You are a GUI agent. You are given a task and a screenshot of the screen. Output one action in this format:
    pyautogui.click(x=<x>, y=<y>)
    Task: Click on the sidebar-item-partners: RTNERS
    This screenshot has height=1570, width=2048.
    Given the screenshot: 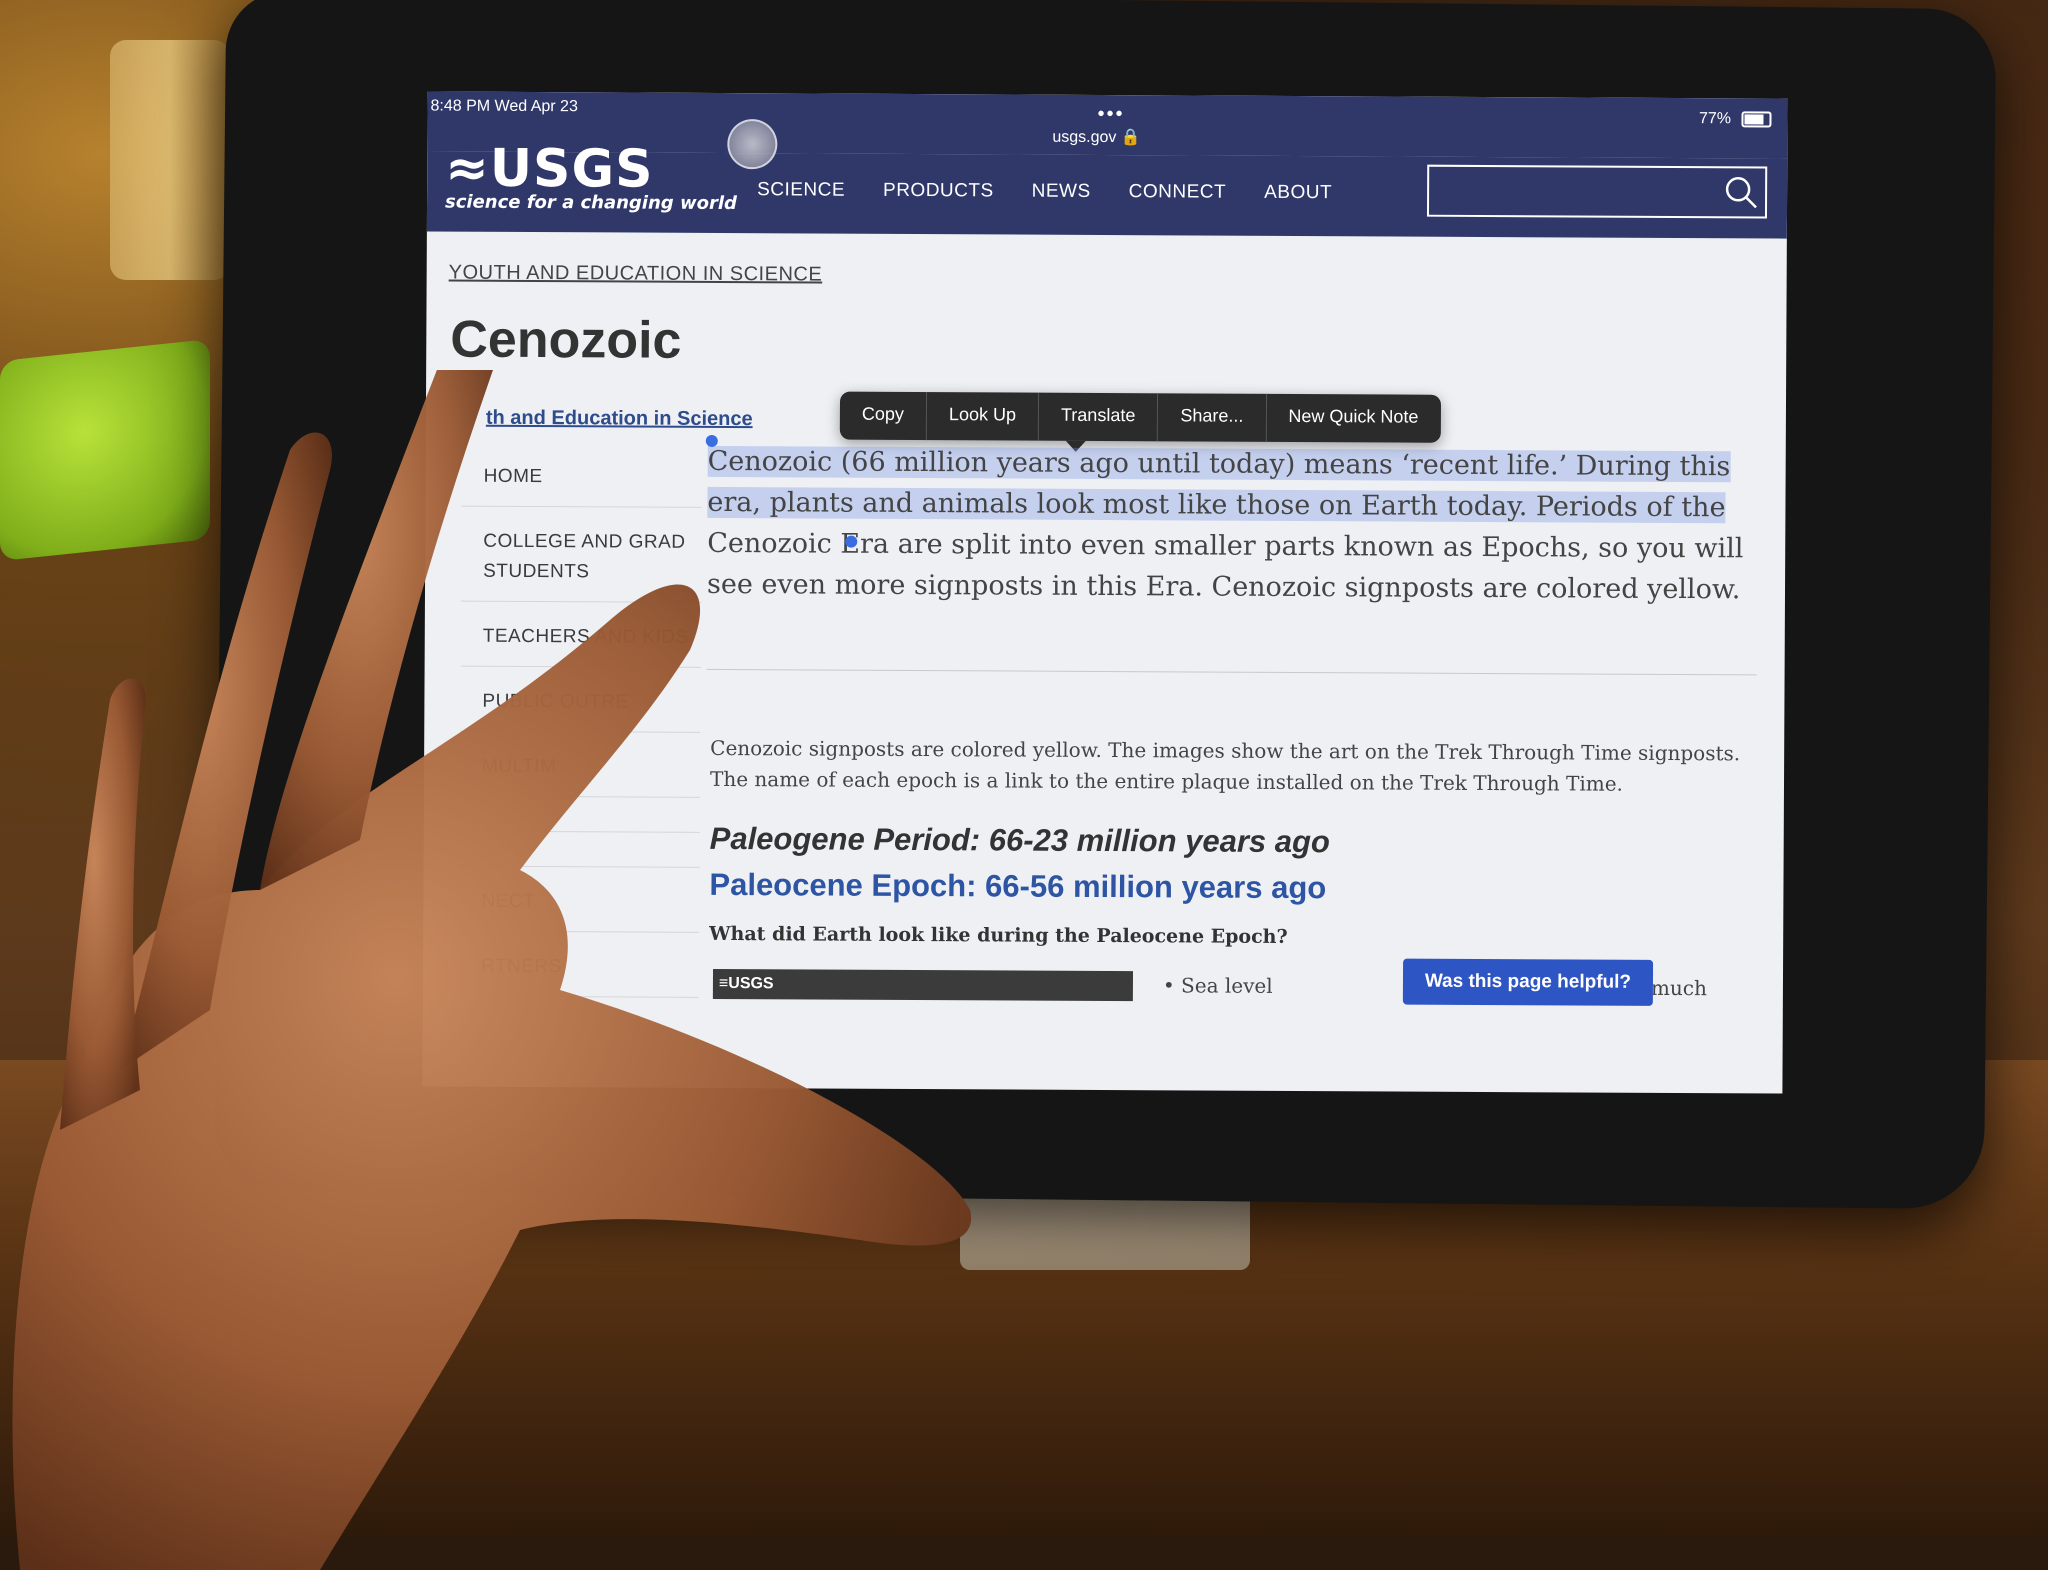 What is the action you would take?
    pyautogui.click(x=579, y=964)
    